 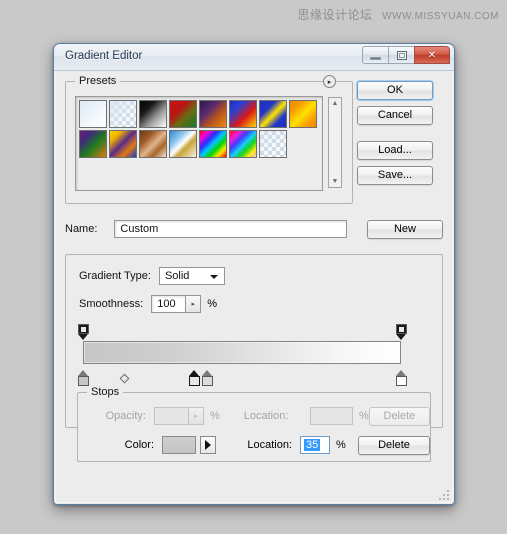 I want to click on color-swatch-button, so click(x=179, y=445).